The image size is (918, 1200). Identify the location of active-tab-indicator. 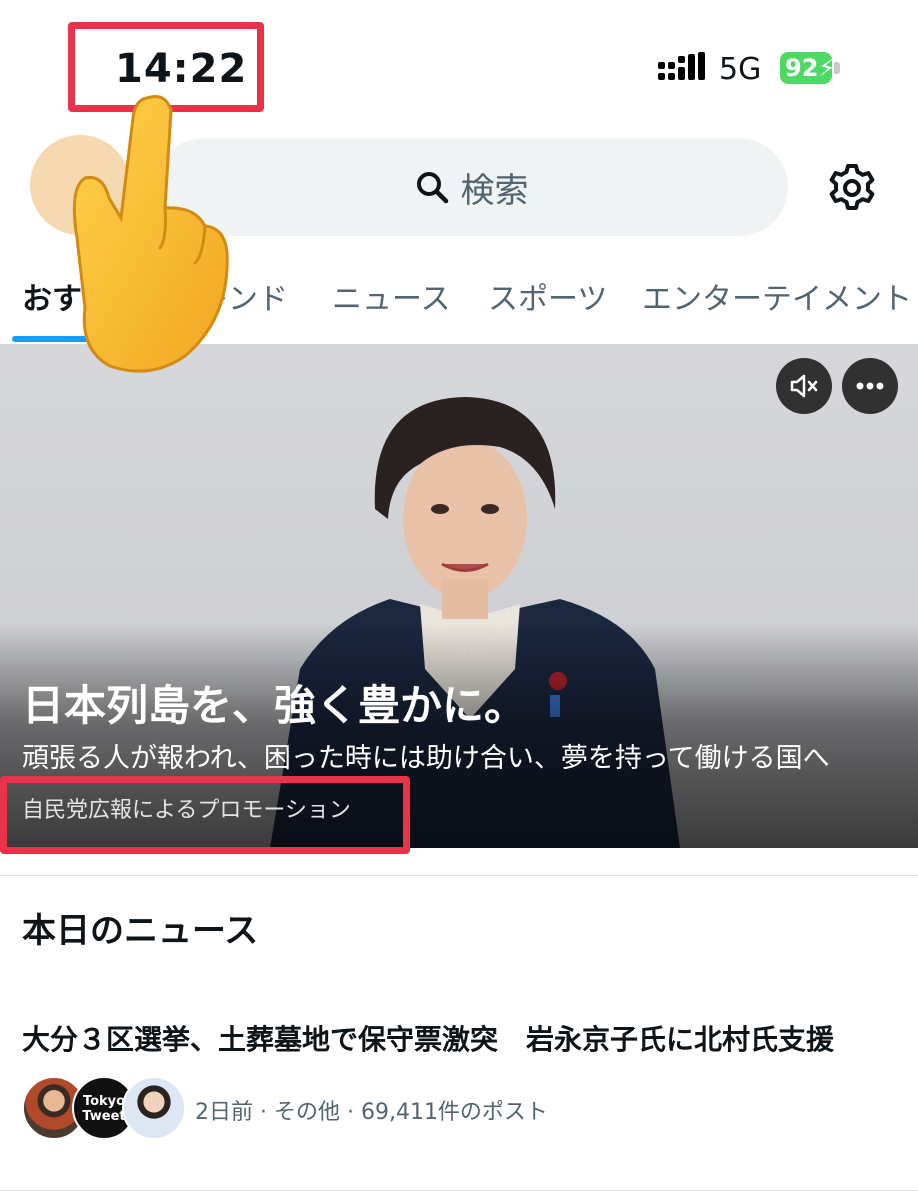
(62, 339).